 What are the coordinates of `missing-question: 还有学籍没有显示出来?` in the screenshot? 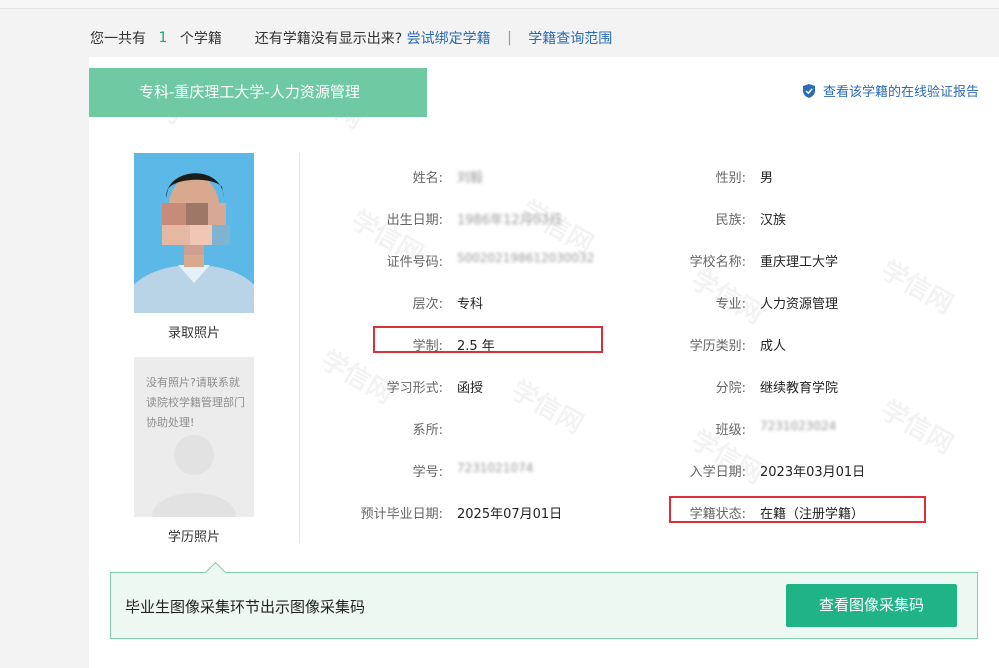 It's located at (328, 39).